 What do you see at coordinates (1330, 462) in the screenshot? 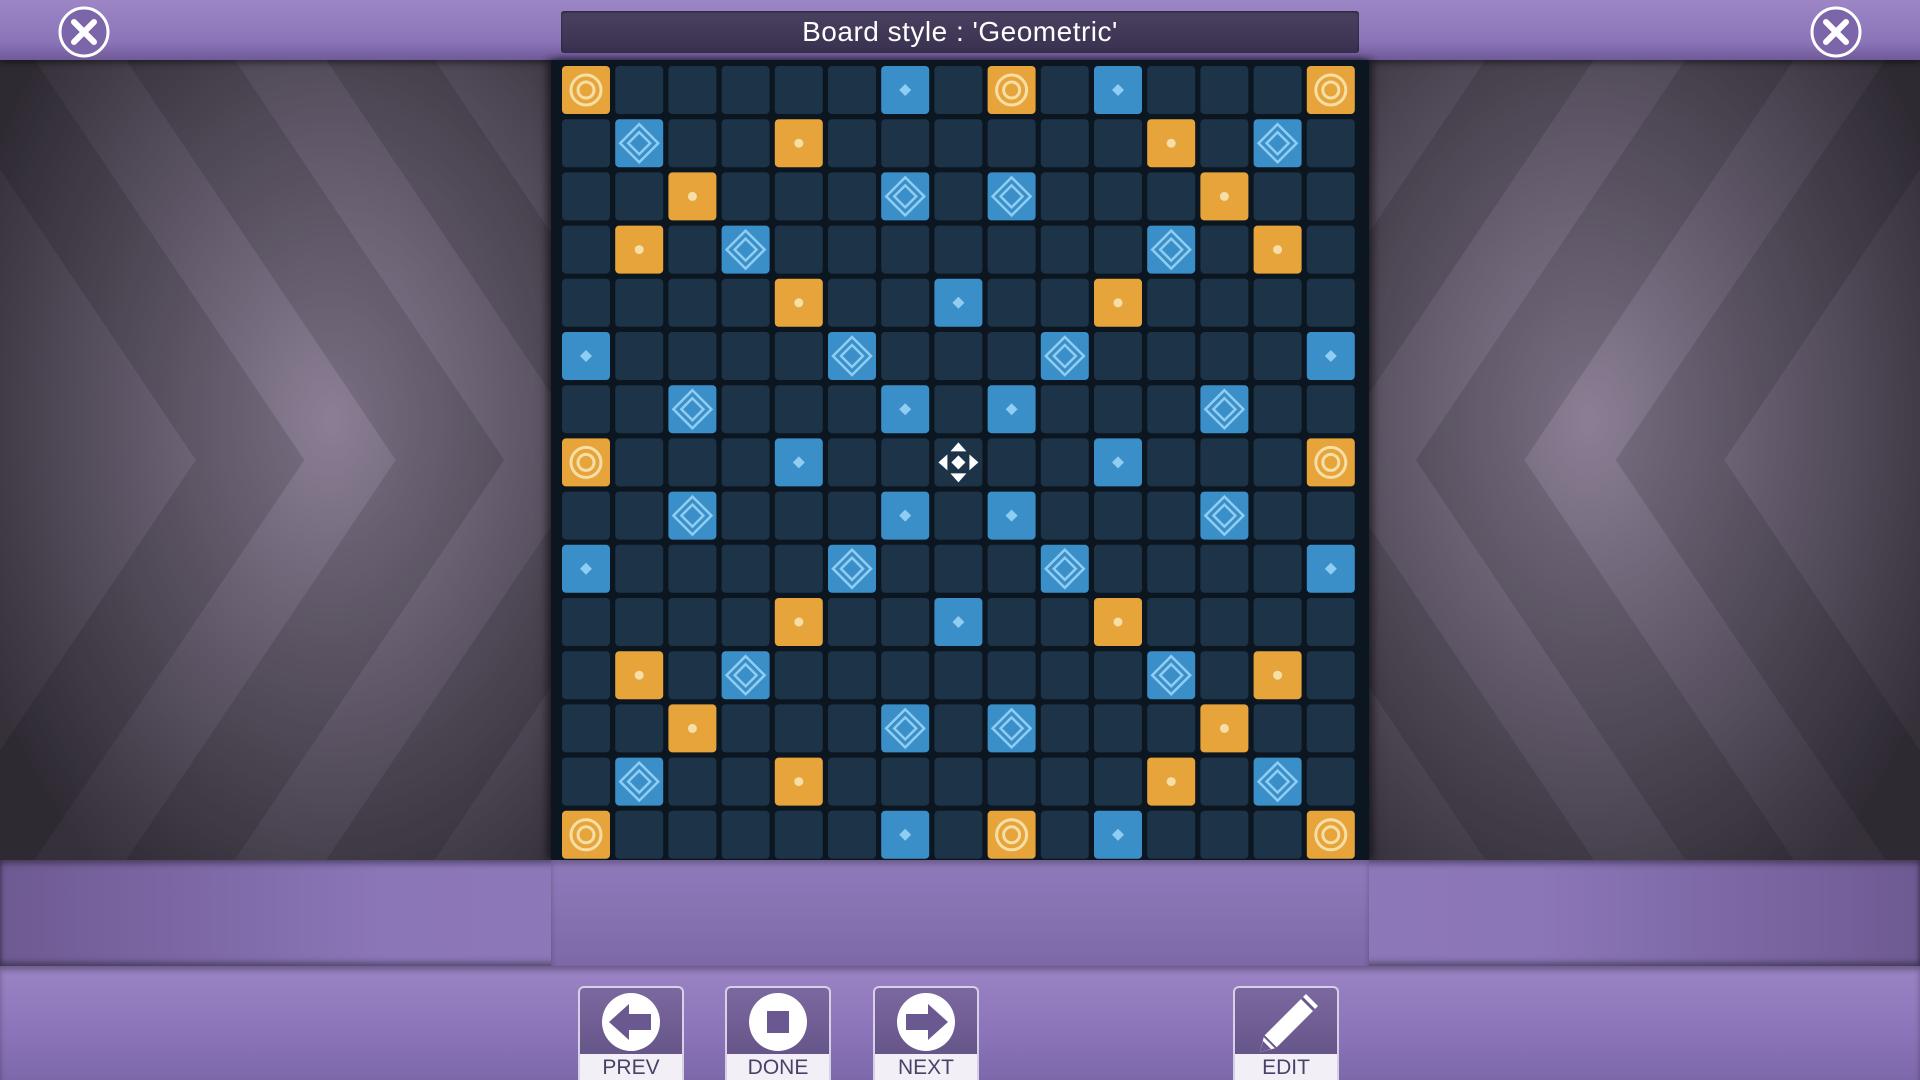
I see `board-cell-gold-ring` at bounding box center [1330, 462].